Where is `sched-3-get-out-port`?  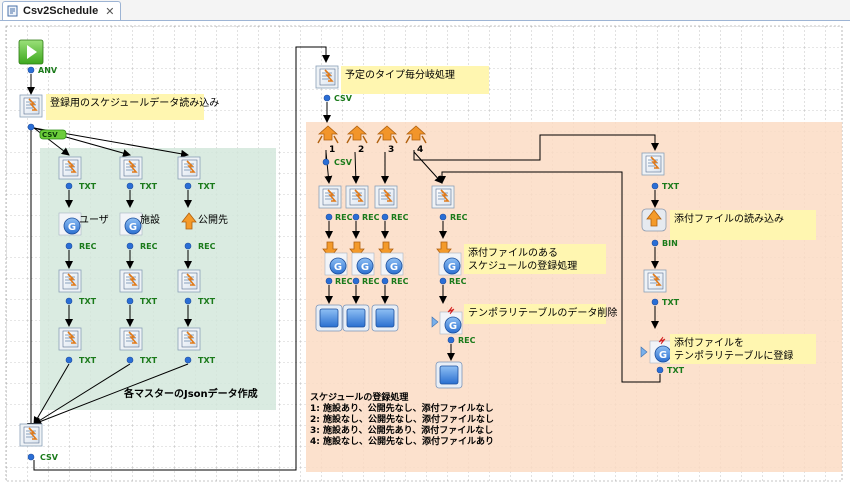 sched-3-get-out-port is located at coordinates (385, 281).